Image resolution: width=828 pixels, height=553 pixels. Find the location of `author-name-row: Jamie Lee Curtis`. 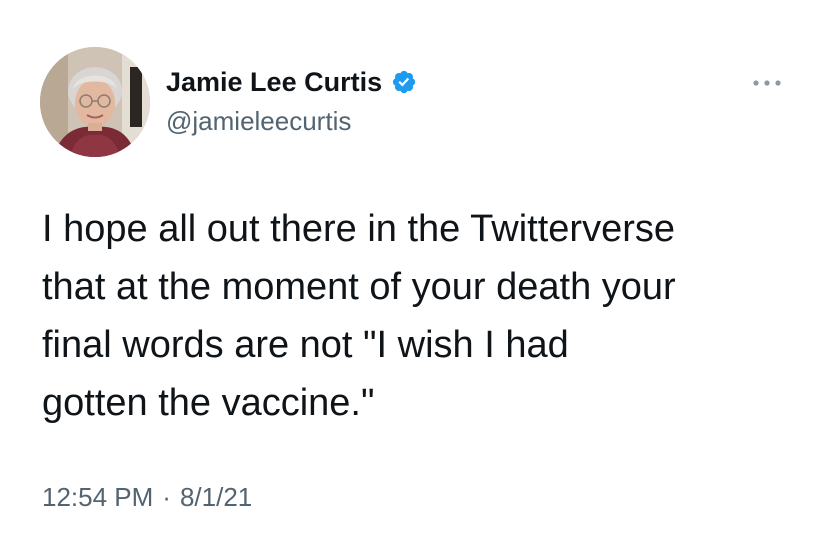

author-name-row: Jamie Lee Curtis is located at coordinates (291, 82).